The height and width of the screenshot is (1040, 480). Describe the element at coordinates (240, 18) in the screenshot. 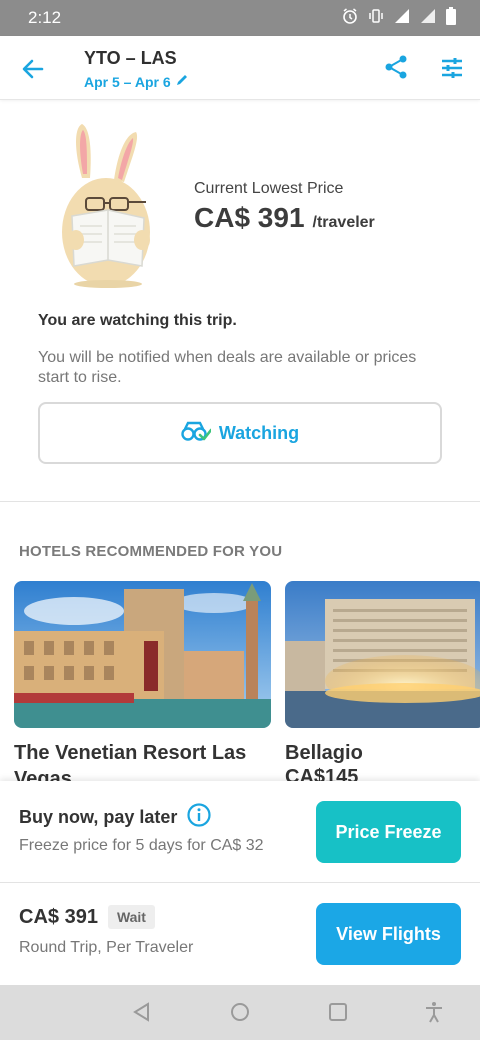

I see `status-bar: 2:12` at that location.